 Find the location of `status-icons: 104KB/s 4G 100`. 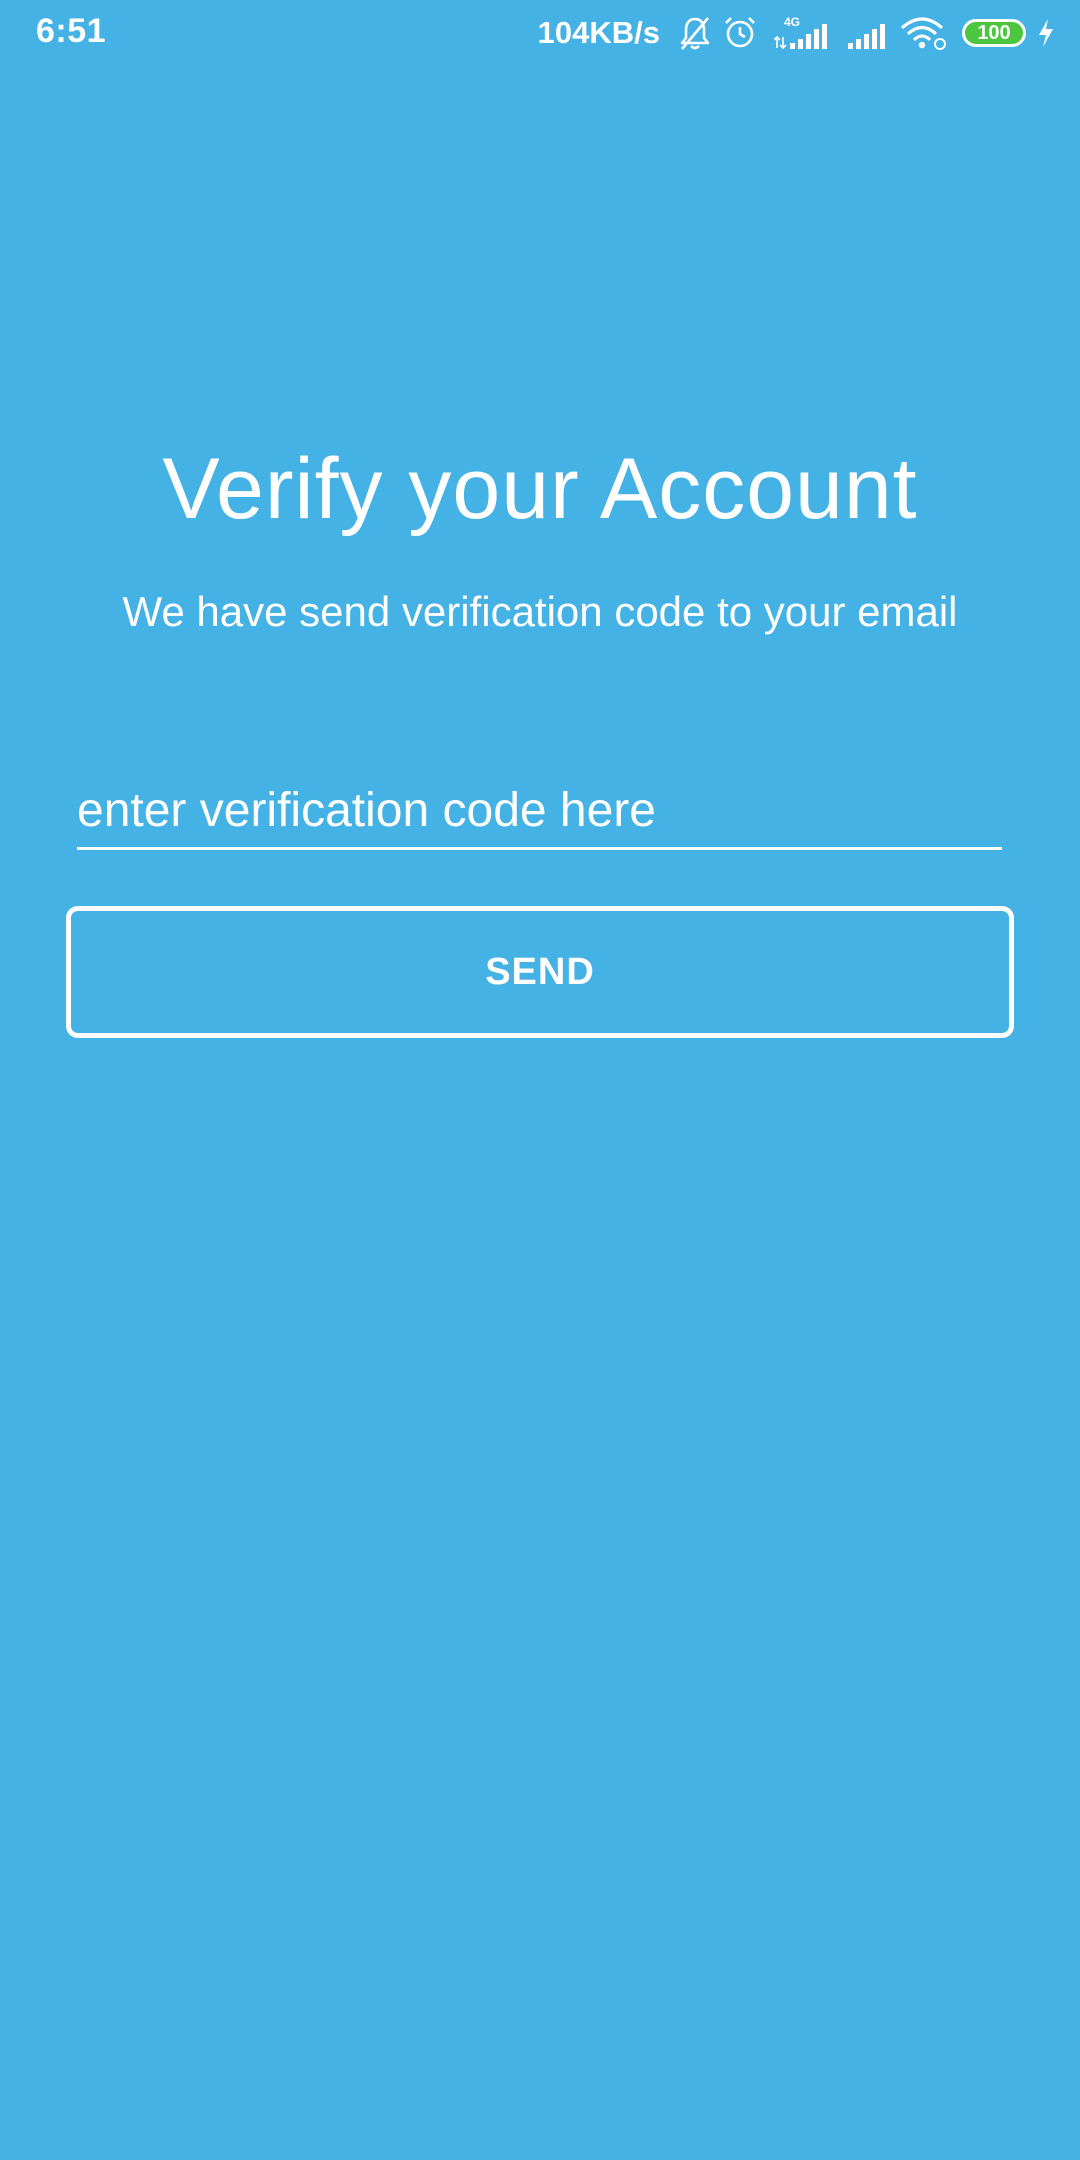

status-icons: 104KB/s 4G 100 is located at coordinates (797, 33).